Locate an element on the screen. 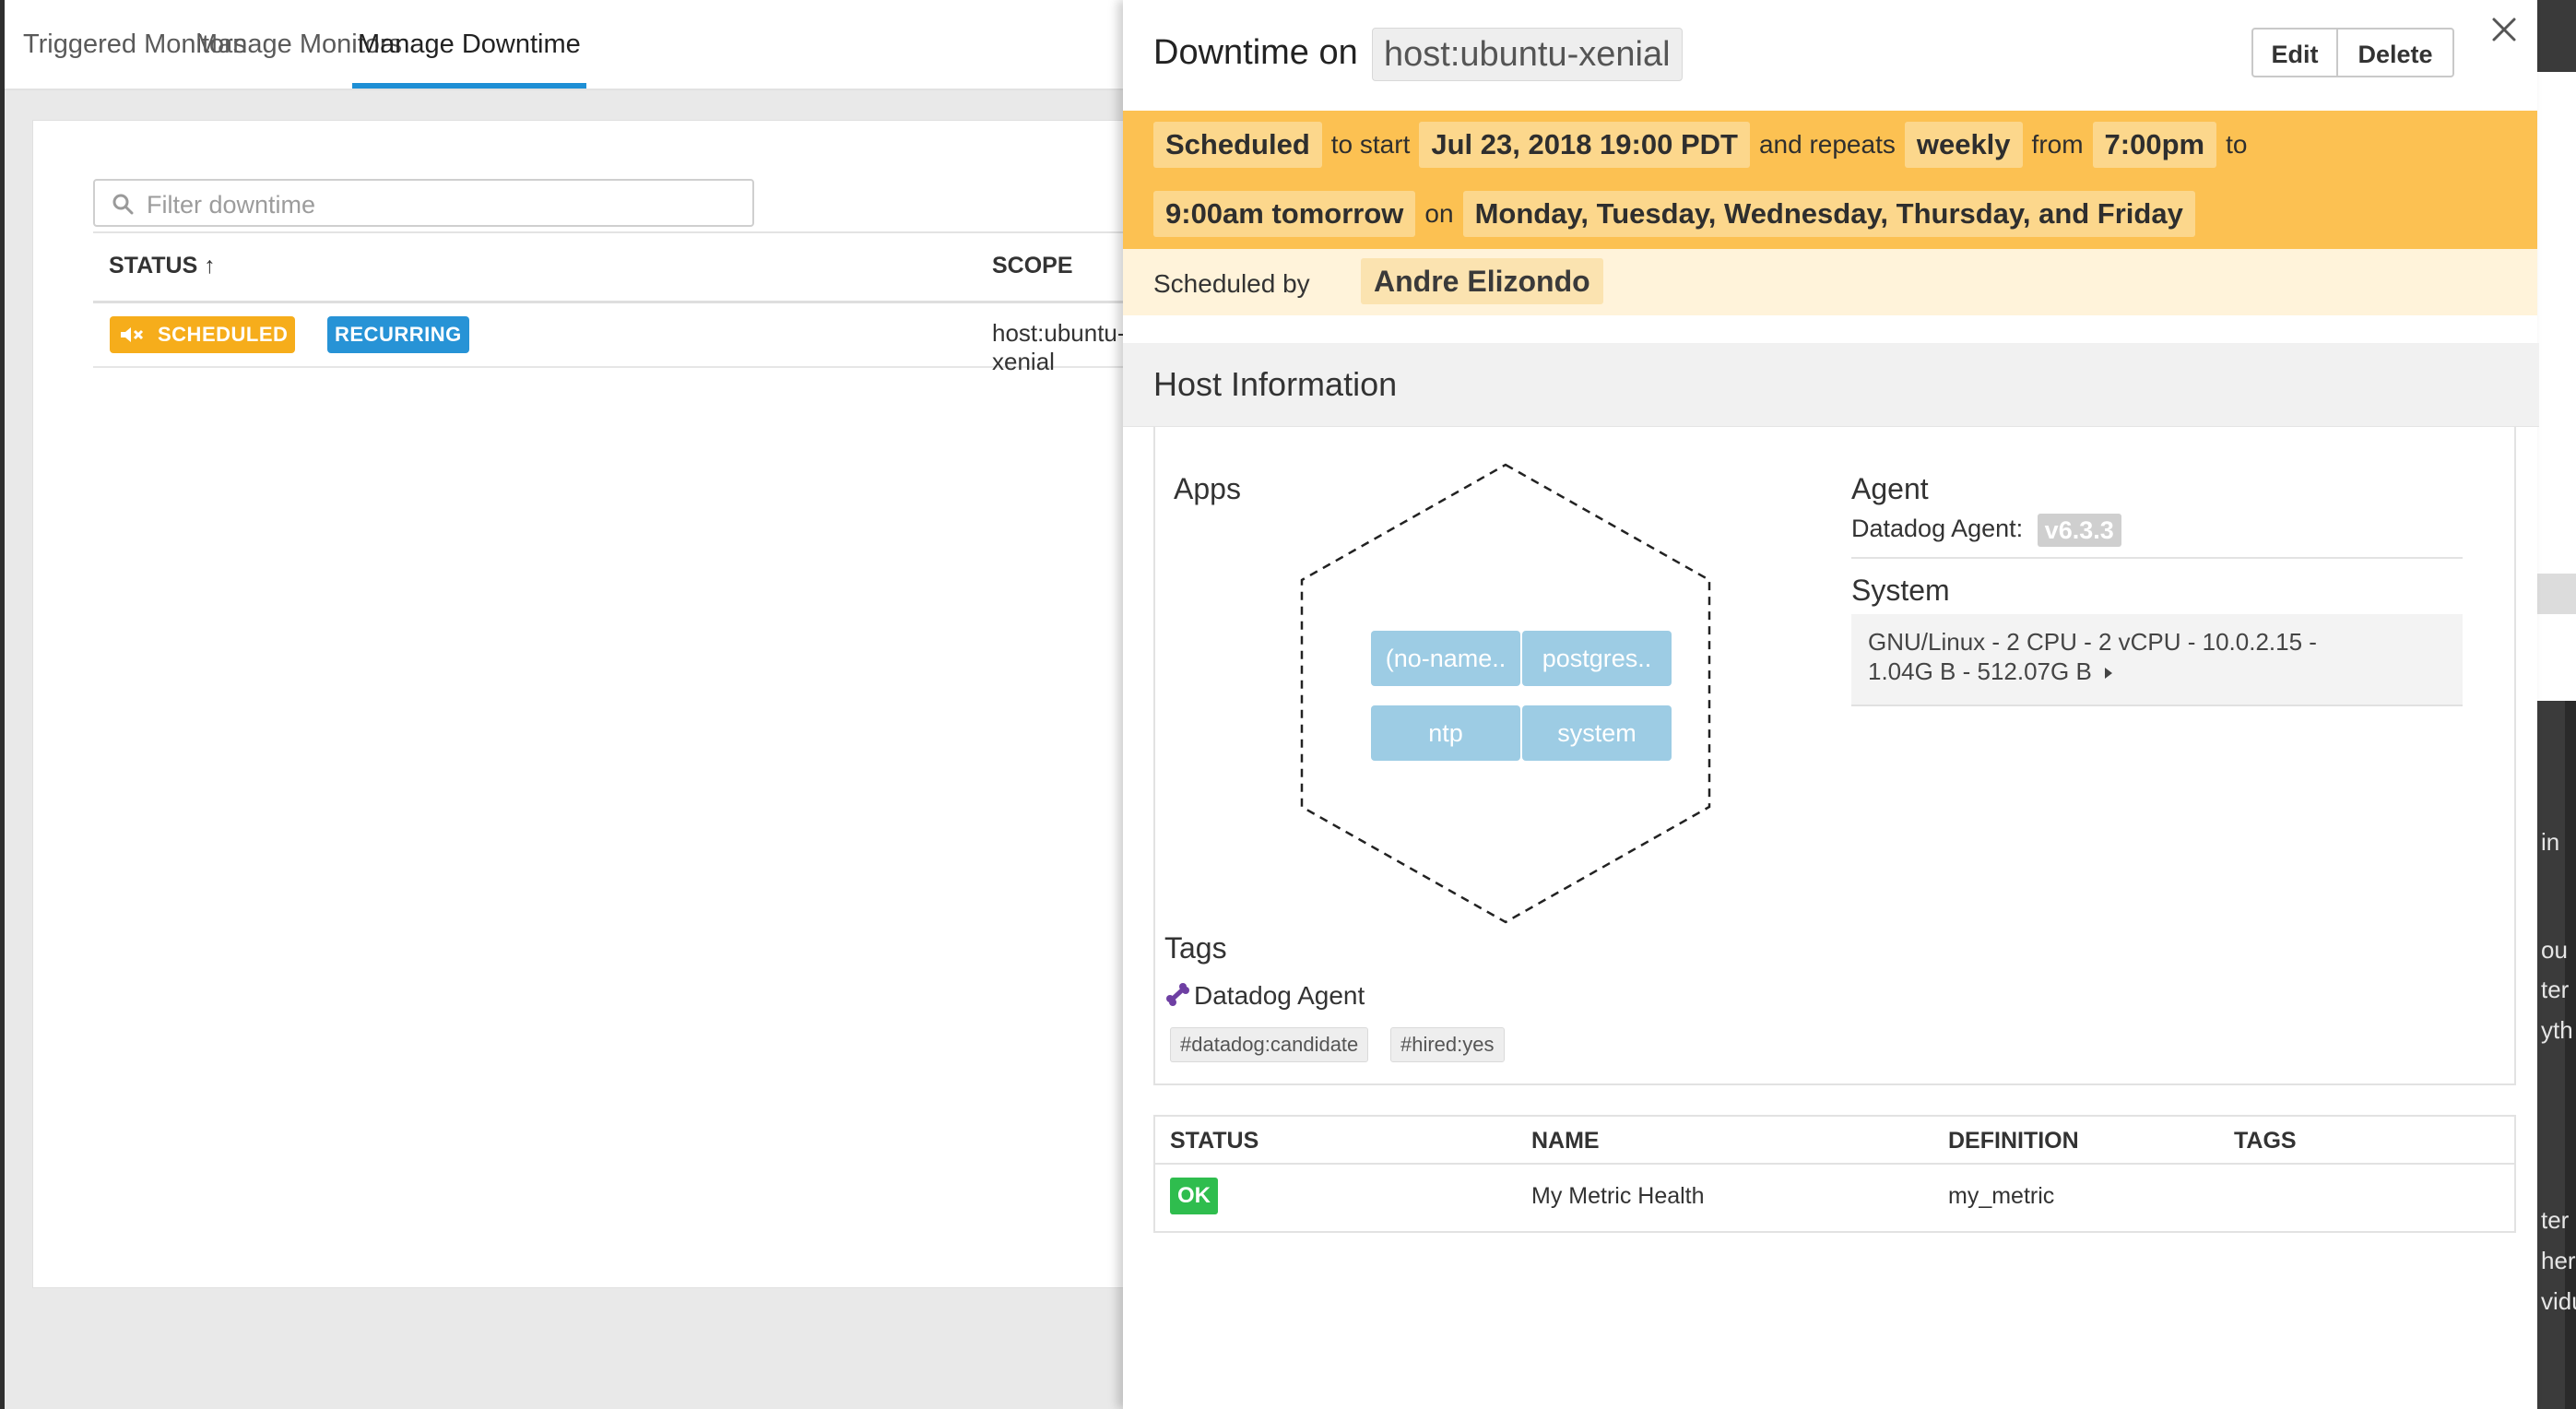 This screenshot has width=2576, height=1409. mute-icon is located at coordinates (132, 334).